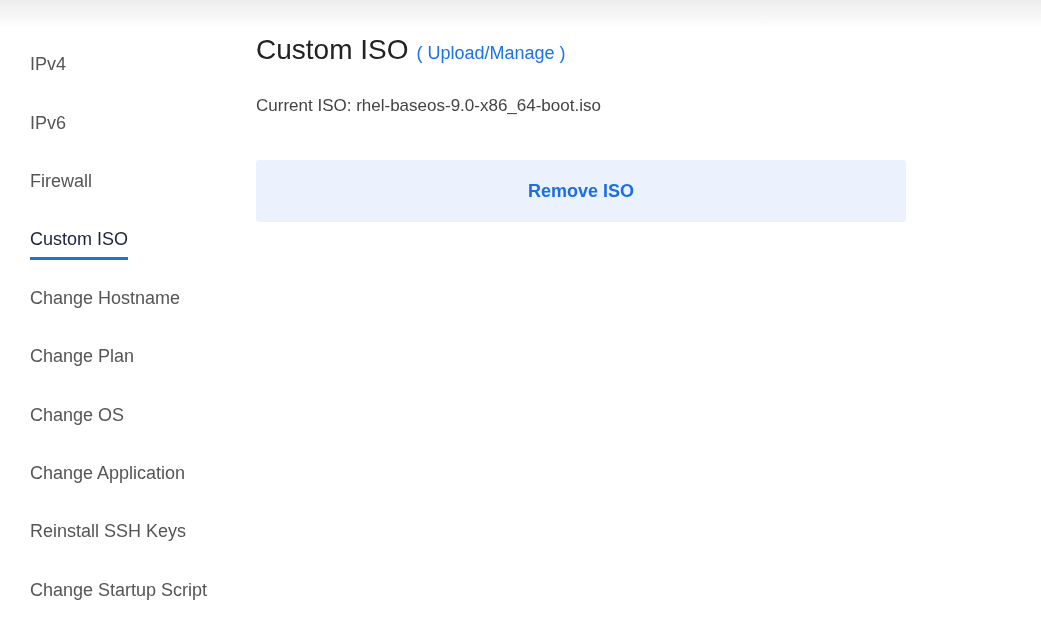 The width and height of the screenshot is (1041, 620). I want to click on sidebar-tab: IPv6, so click(48, 127).